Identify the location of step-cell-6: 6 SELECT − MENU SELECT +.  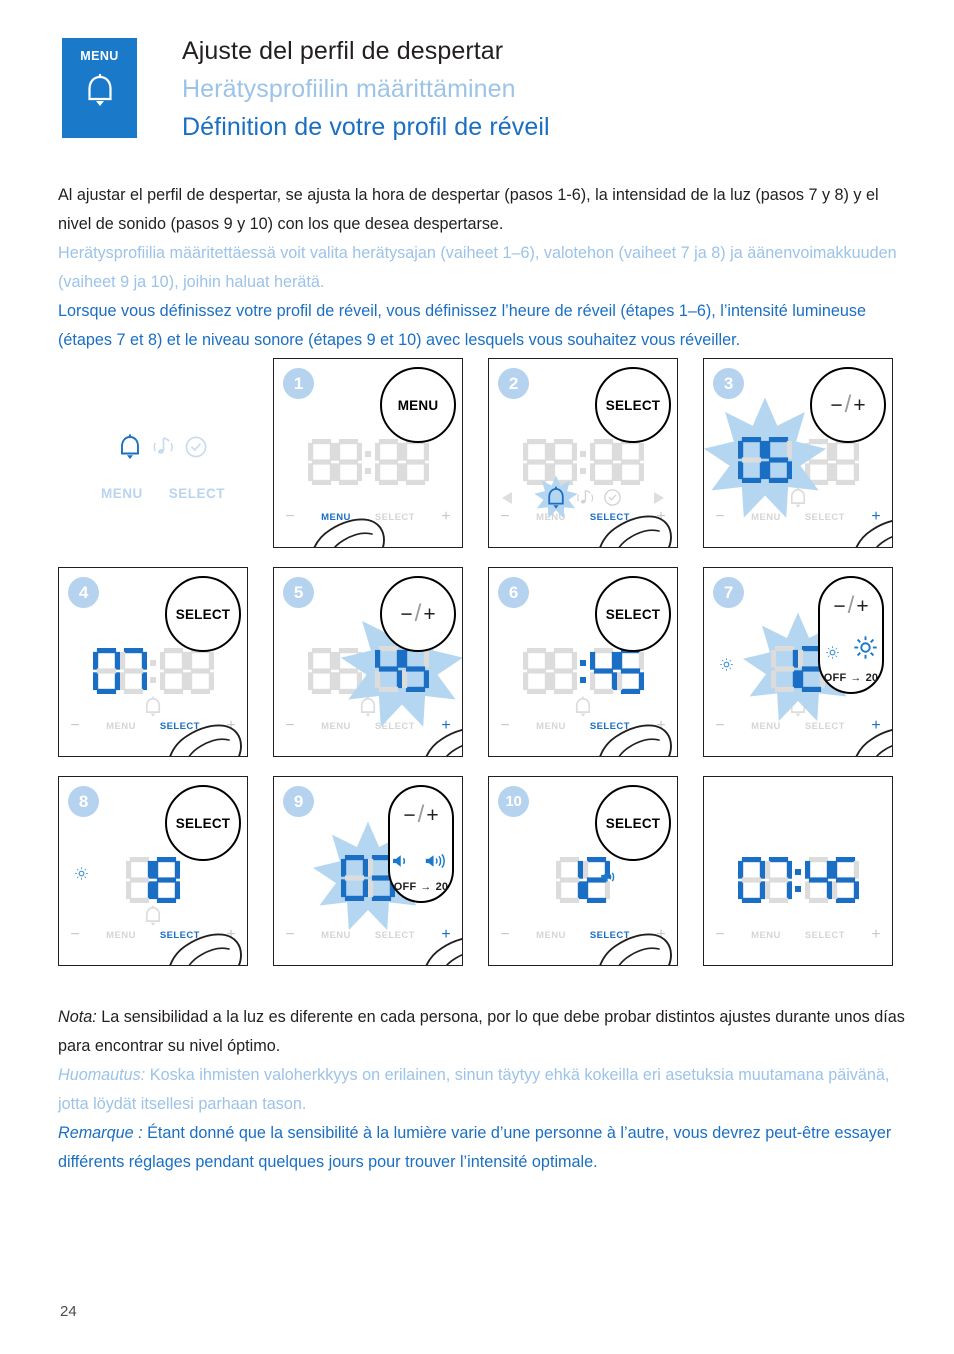
(583, 662).